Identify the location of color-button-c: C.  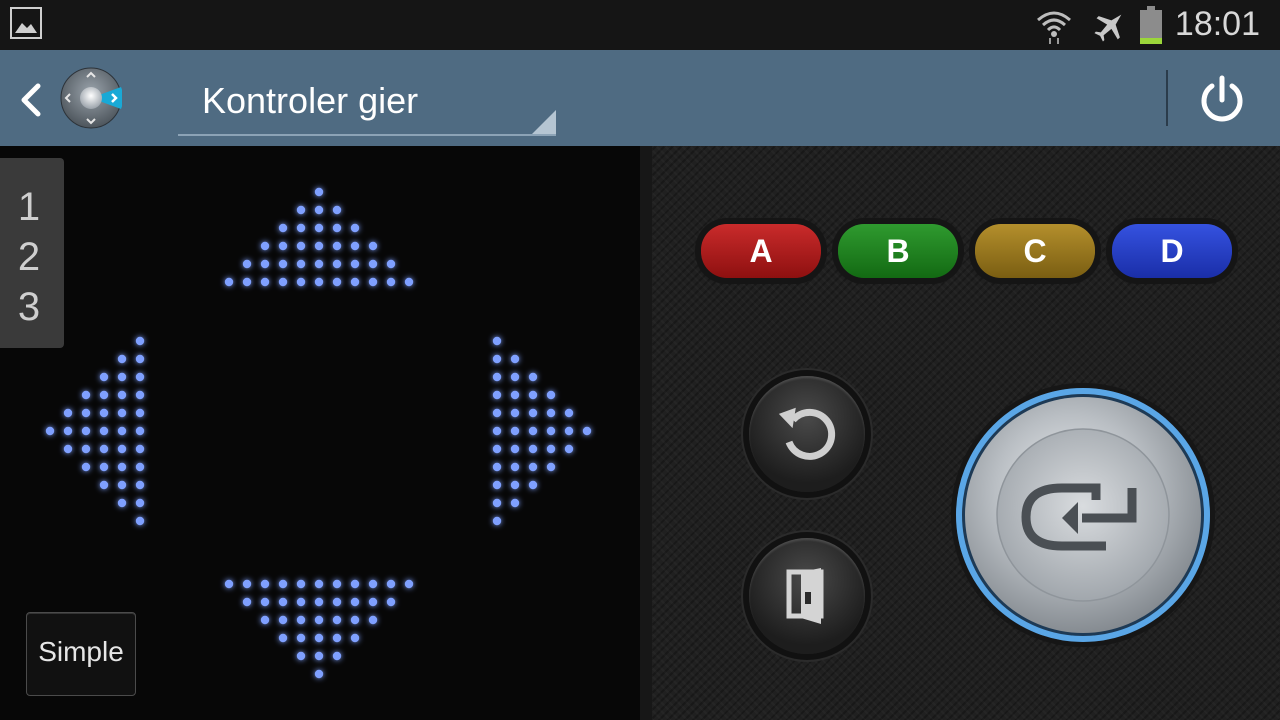
(1035, 251).